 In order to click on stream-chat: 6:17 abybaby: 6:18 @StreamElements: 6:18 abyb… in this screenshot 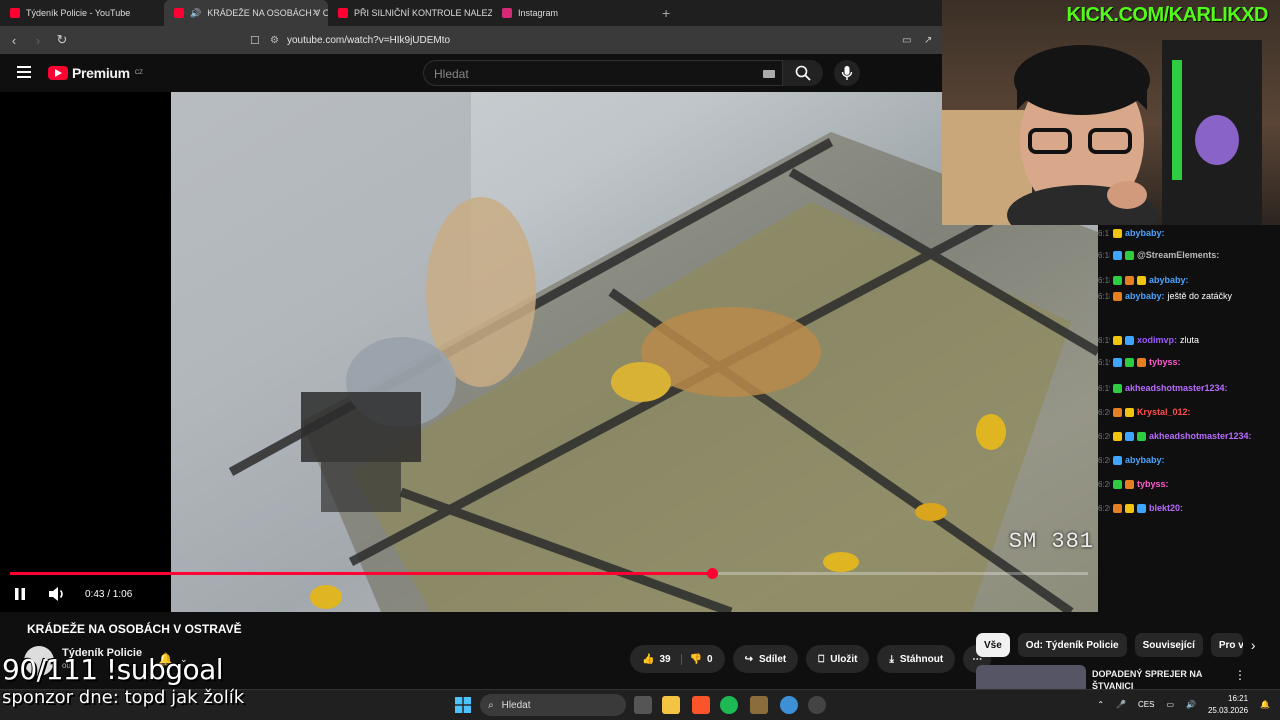, I will do `click(1189, 402)`.